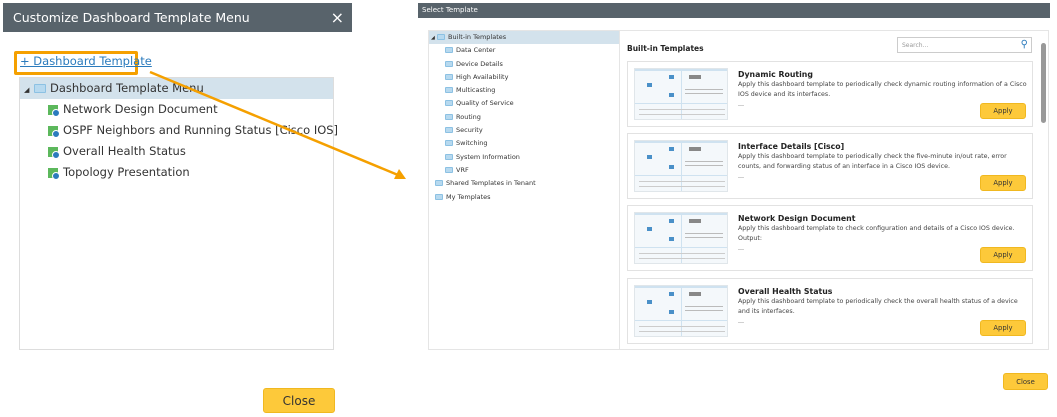 The width and height of the screenshot is (1057, 417). Describe the element at coordinates (277, 124) in the screenshot. I see `annotation-arrow` at that location.